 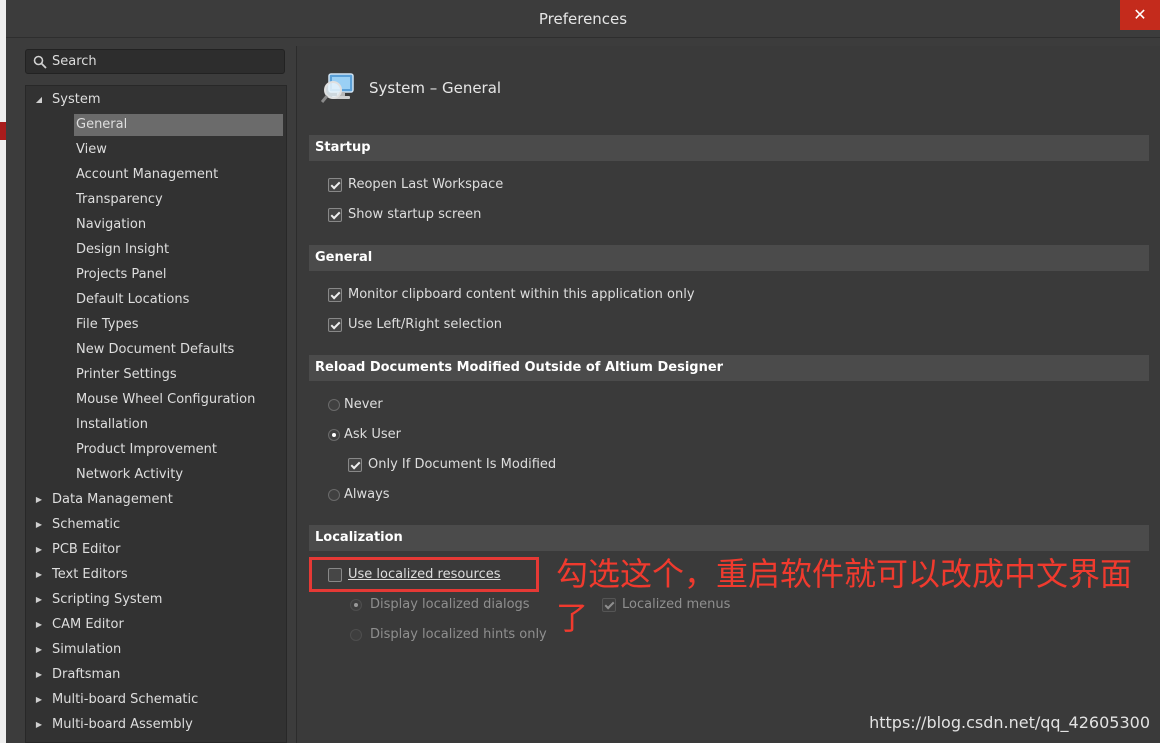 I want to click on checkbox-label: Show startup screen, so click(x=415, y=214).